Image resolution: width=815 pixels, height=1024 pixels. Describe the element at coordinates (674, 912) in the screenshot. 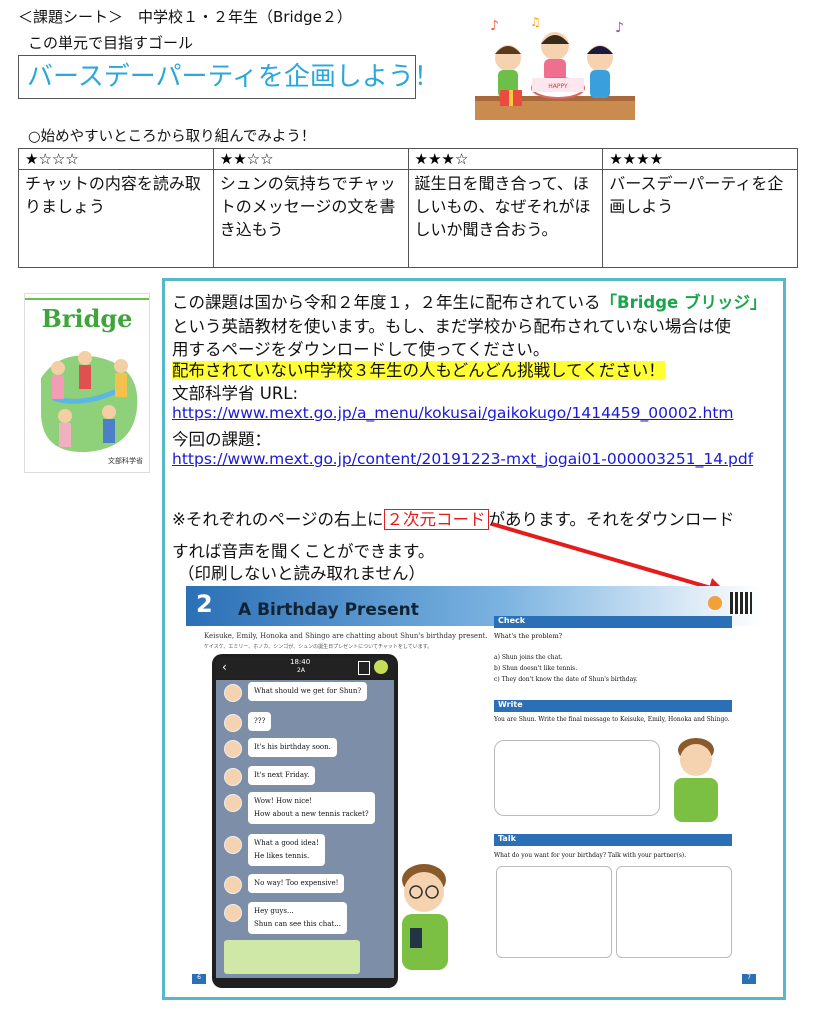

I see `talk-box-right` at that location.